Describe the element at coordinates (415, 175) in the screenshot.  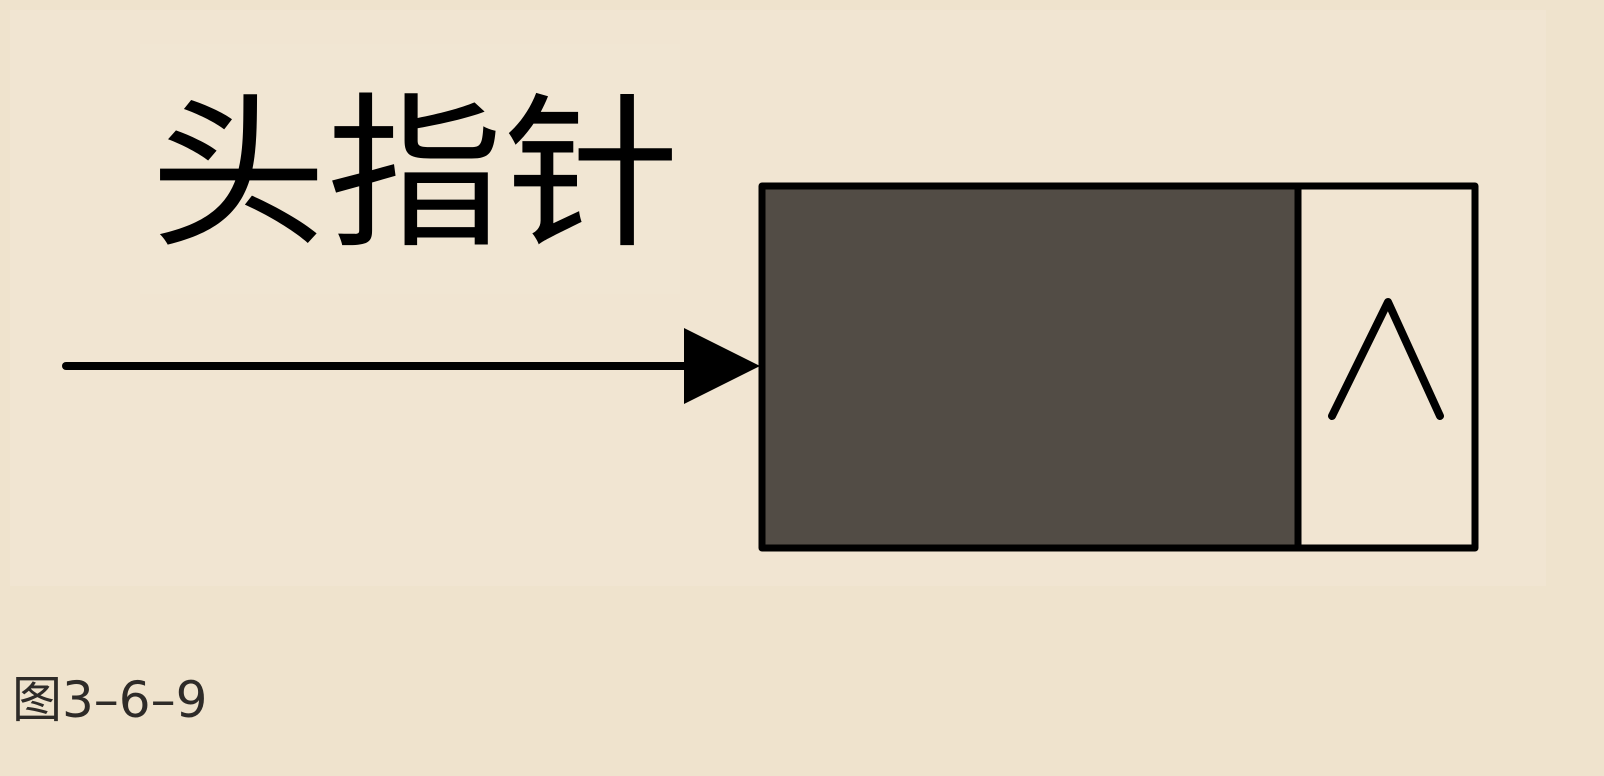
I see `head-pointer-label: 头指针` at that location.